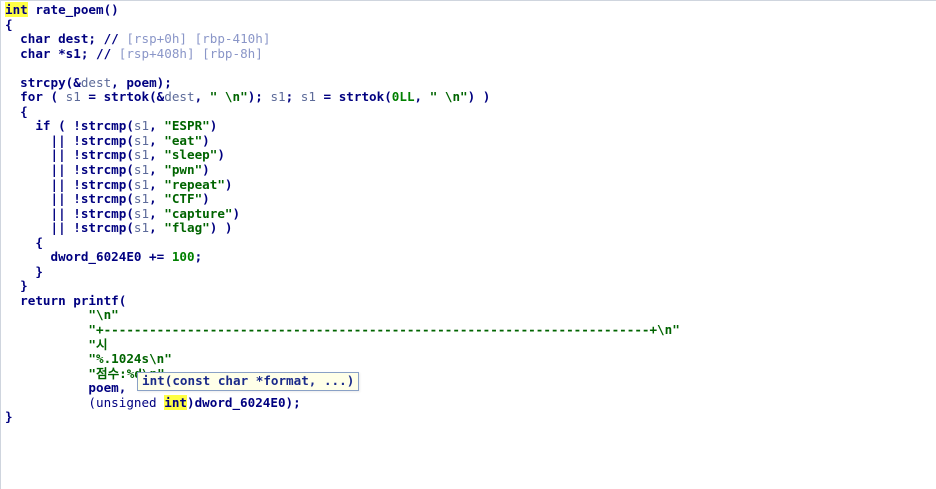 The width and height of the screenshot is (936, 489). What do you see at coordinates (342, 184) in the screenshot?
I see `code-line: || !strcmp(s1, "repeat")` at bounding box center [342, 184].